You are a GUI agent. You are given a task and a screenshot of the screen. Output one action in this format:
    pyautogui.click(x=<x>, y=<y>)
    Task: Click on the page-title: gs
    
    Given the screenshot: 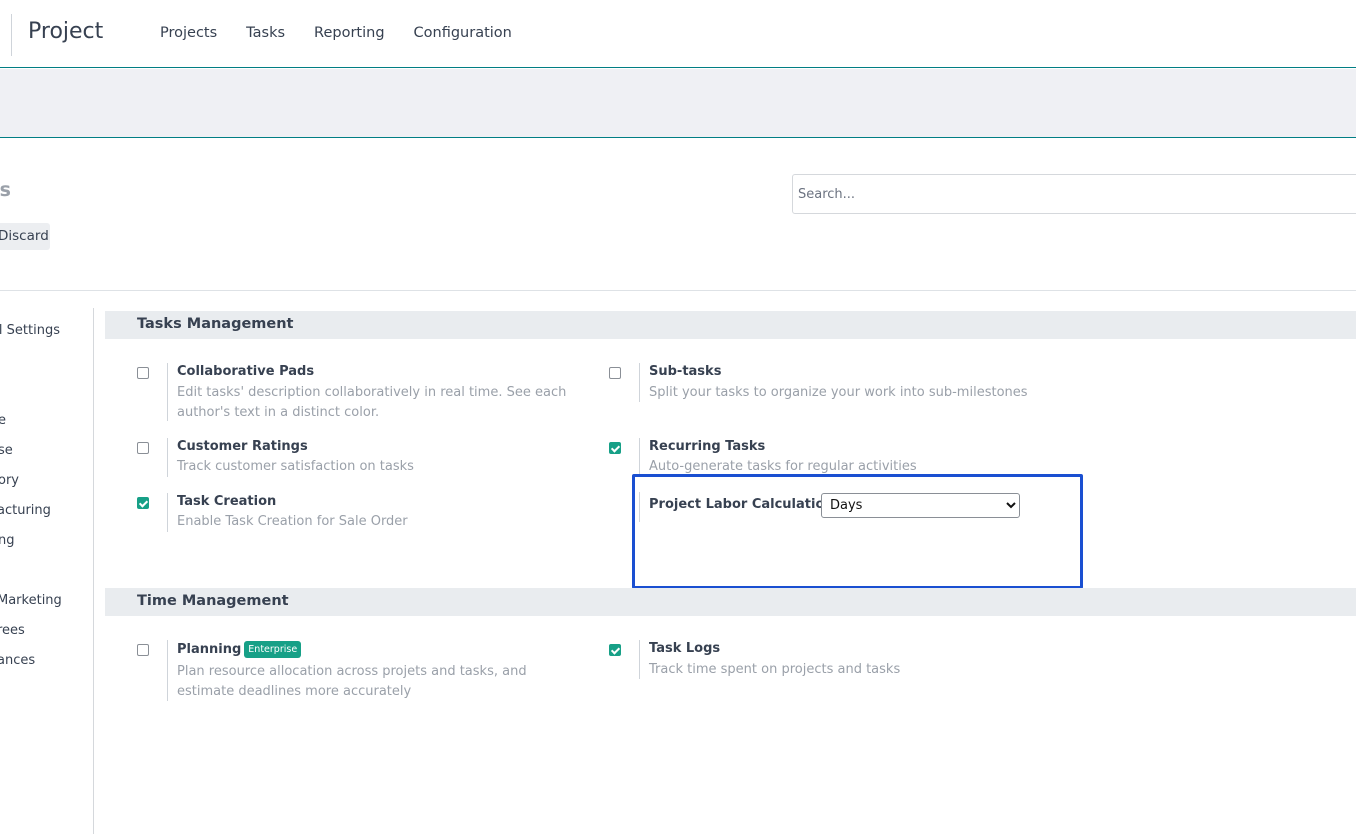 What is the action you would take?
    pyautogui.click(x=5, y=190)
    